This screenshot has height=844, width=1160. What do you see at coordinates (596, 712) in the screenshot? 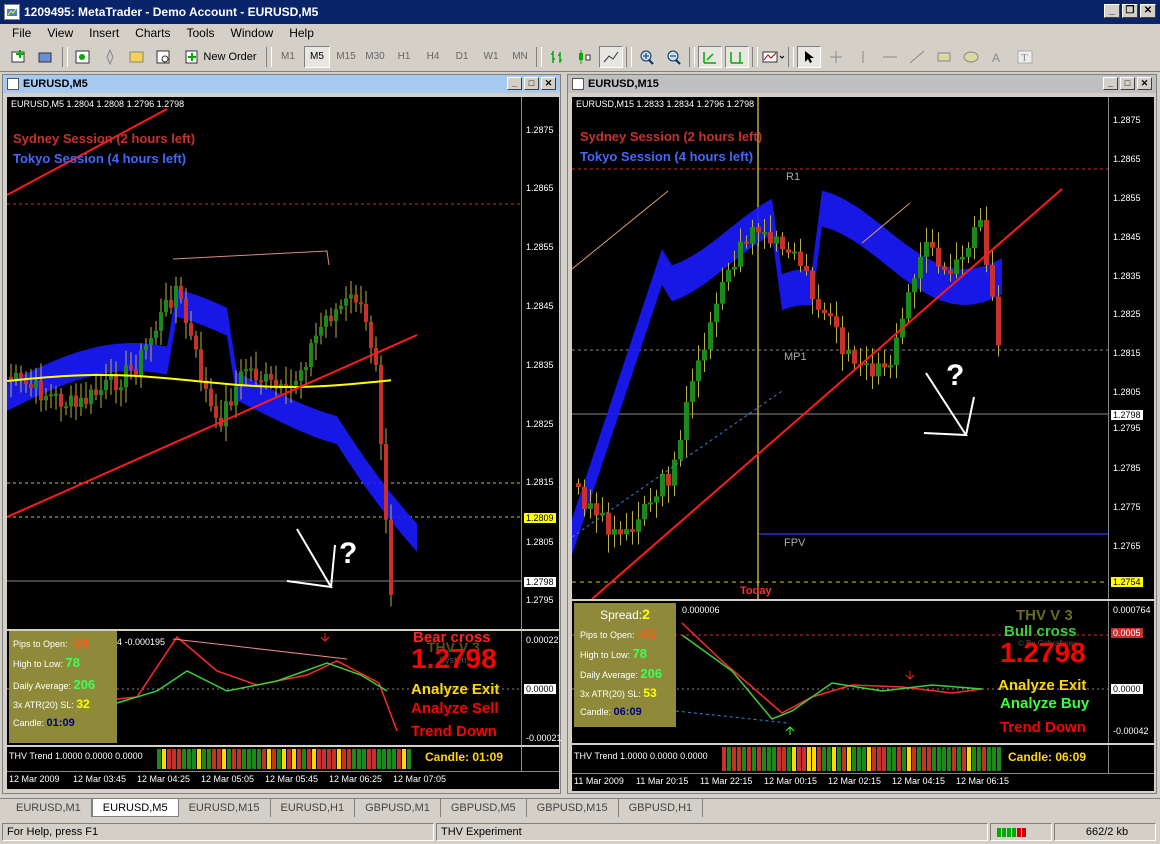
I see `info-label: Candle:` at bounding box center [596, 712].